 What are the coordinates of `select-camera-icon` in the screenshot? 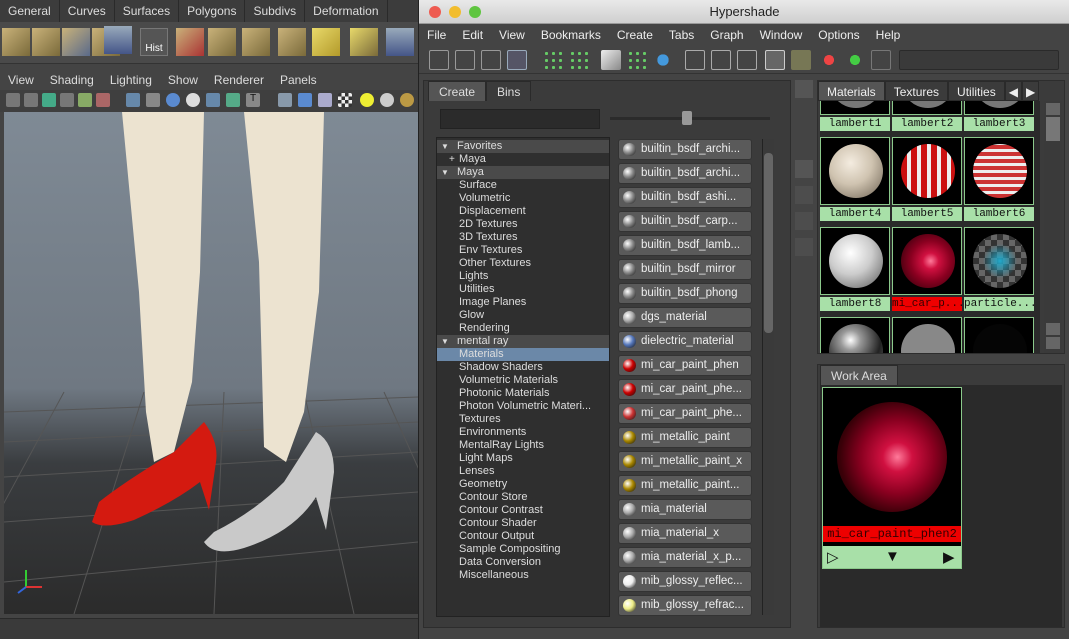 It's located at (13, 100).